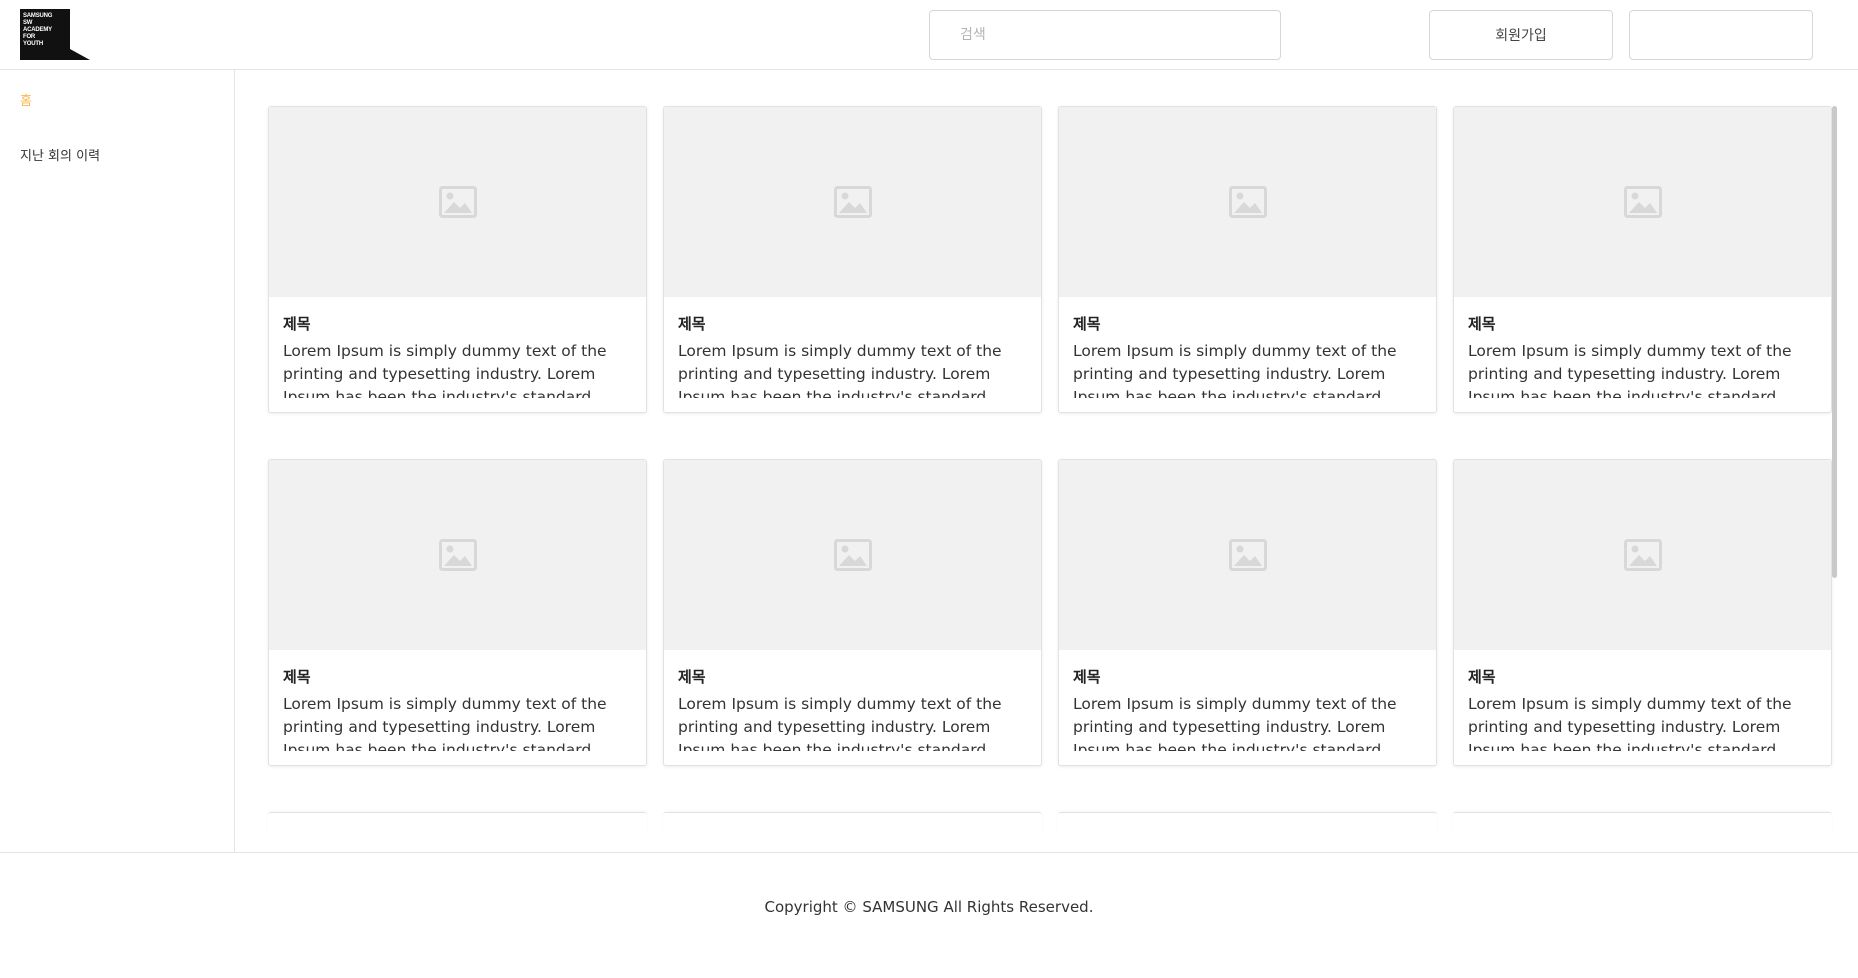  I want to click on footer: Copyright © SAMSUNG All Rights Reserved., so click(929, 915).